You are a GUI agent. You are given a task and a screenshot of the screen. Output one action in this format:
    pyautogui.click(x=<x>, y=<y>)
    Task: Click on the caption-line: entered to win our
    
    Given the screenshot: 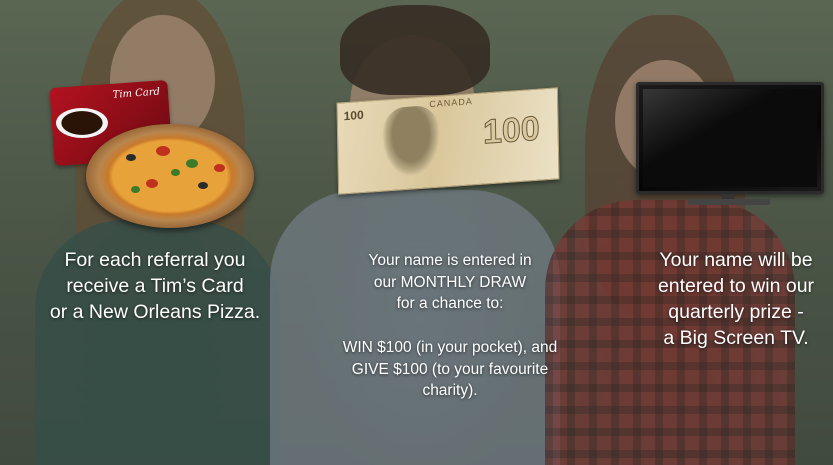 What is the action you would take?
    pyautogui.click(x=736, y=285)
    